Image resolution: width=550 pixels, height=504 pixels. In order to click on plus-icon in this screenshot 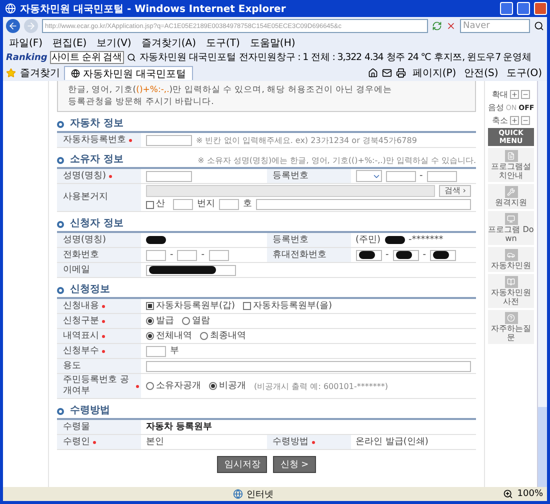, I will do `click(514, 94)`.